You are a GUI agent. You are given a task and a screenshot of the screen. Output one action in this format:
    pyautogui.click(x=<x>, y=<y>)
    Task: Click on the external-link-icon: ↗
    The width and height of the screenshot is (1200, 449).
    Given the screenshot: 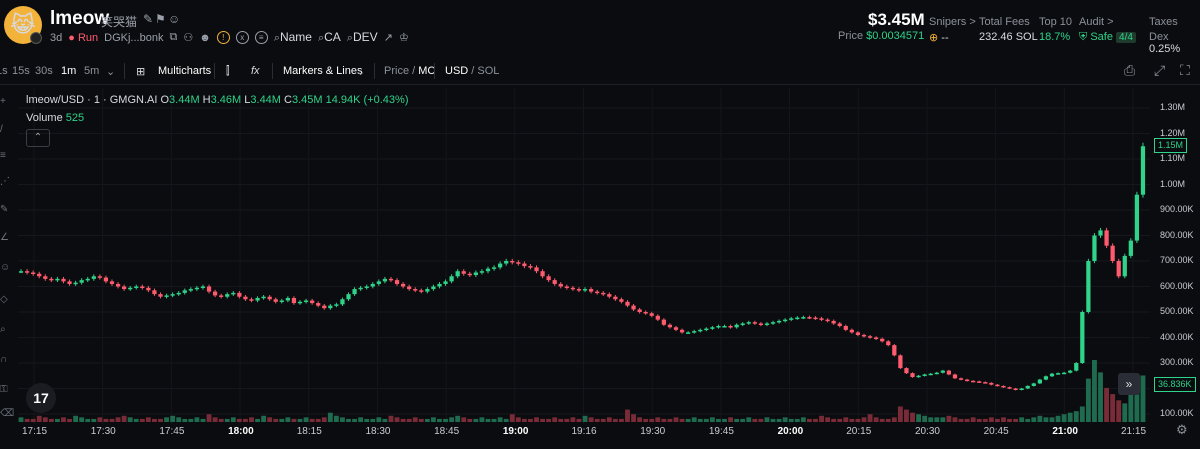 What is the action you would take?
    pyautogui.click(x=388, y=37)
    